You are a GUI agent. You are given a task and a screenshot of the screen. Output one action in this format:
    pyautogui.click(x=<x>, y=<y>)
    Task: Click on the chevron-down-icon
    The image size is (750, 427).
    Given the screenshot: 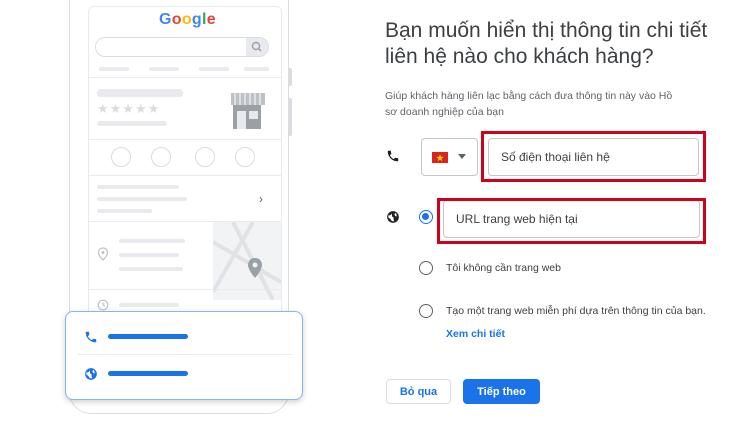 What is the action you would take?
    pyautogui.click(x=462, y=156)
    